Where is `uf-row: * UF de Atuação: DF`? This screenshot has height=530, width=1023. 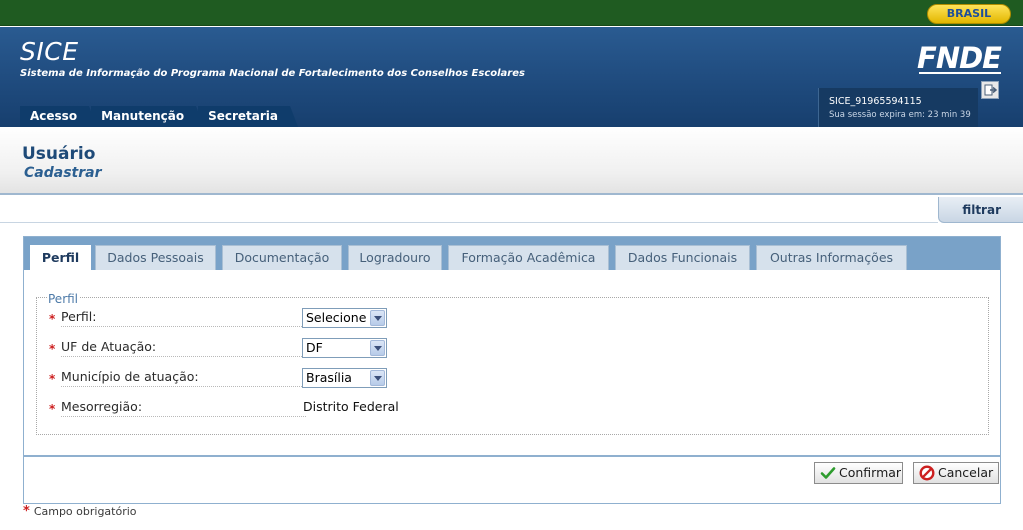
uf-row: * UF de Atuação: DF is located at coordinates (513, 349).